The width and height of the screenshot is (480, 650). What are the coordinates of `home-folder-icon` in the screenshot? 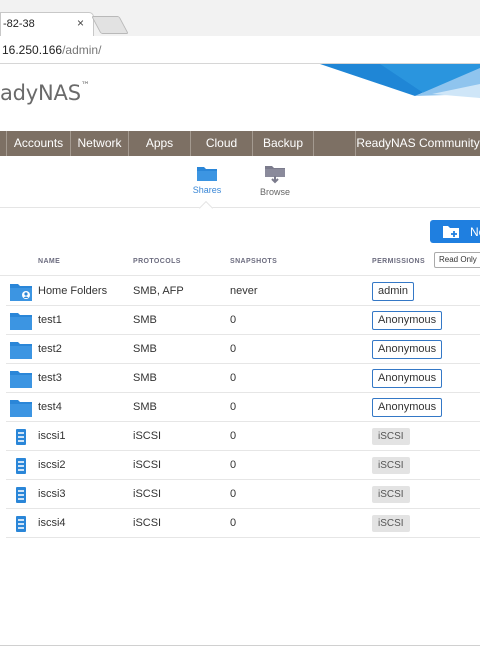 It's located at (21, 294).